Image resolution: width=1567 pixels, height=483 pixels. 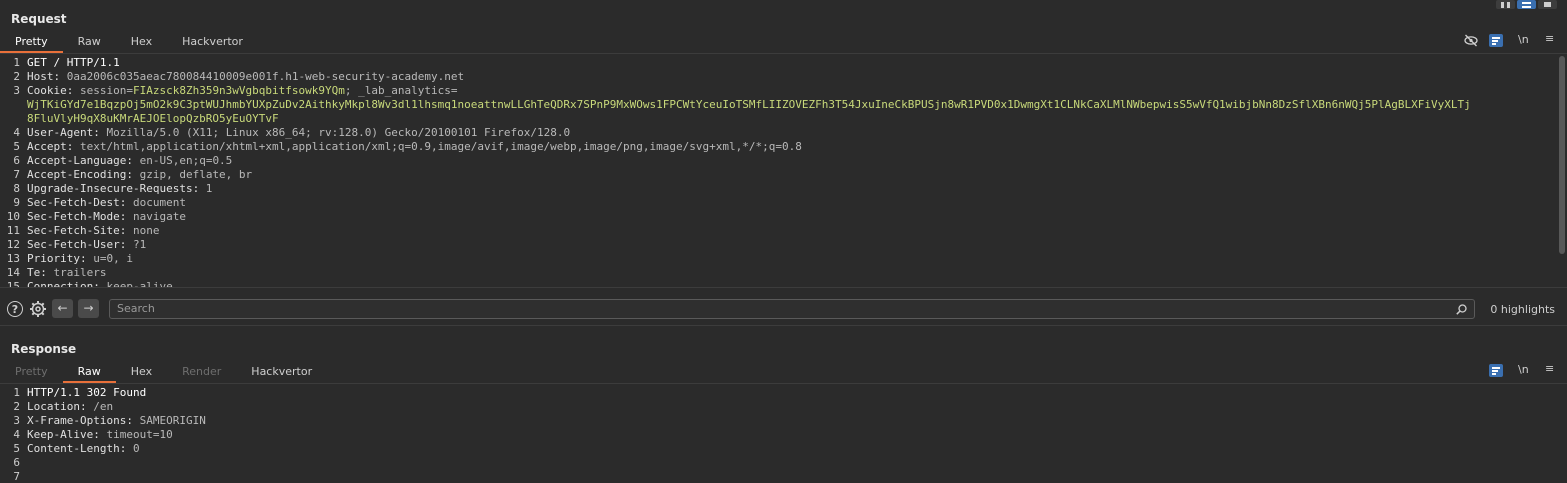 What do you see at coordinates (783, 53) in the screenshot?
I see `request-tab-divider` at bounding box center [783, 53].